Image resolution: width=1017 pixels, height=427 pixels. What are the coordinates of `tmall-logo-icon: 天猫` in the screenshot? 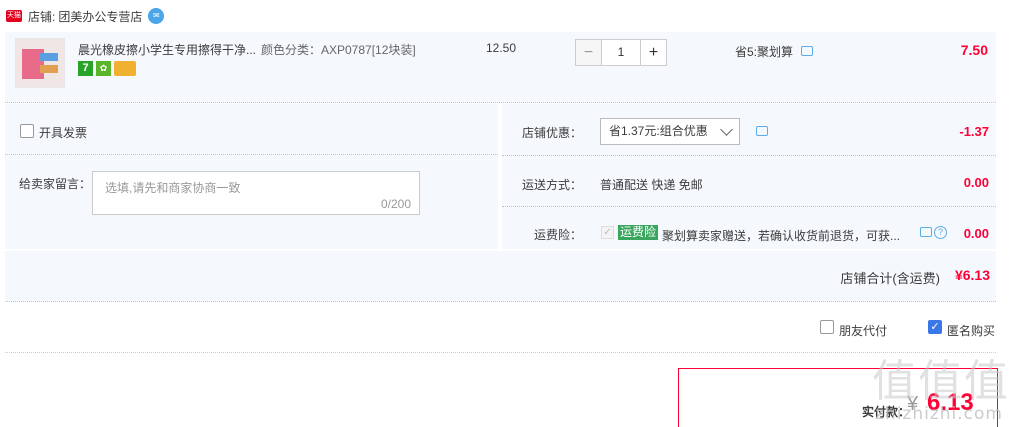 It's located at (14, 16).